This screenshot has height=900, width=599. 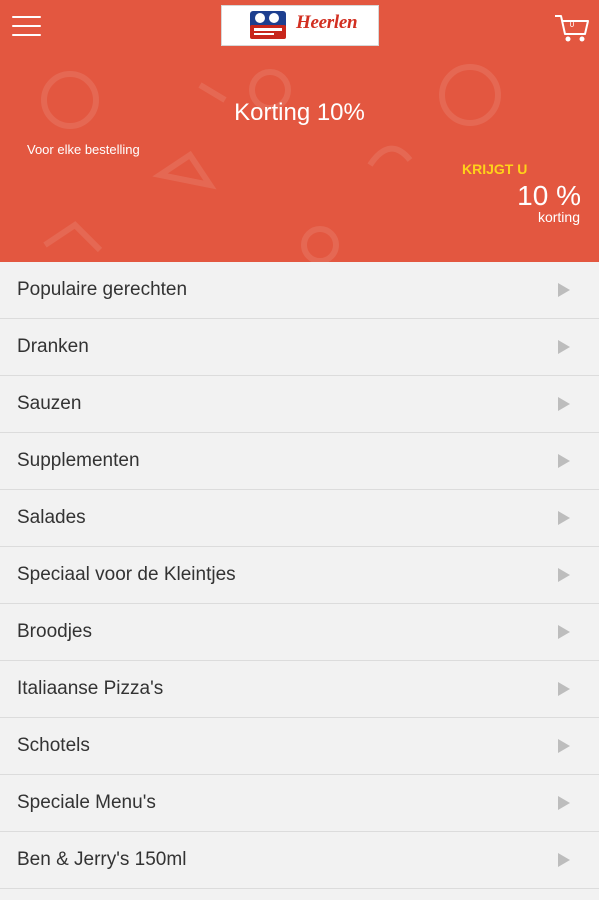 What do you see at coordinates (299, 632) in the screenshot?
I see `category-item: Broodjes` at bounding box center [299, 632].